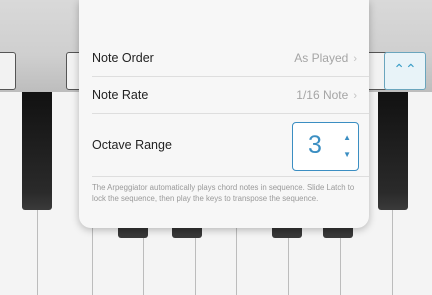 The height and width of the screenshot is (295, 432). What do you see at coordinates (347, 154) in the screenshot?
I see `decrement-arrow-icon: ▼` at bounding box center [347, 154].